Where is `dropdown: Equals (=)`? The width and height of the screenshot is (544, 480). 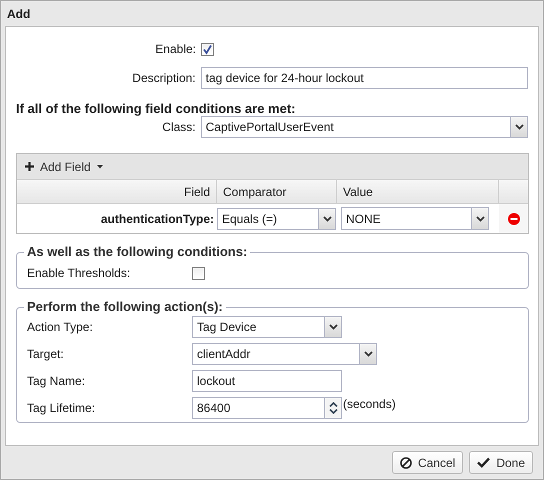
dropdown: Equals (=) is located at coordinates (276, 219).